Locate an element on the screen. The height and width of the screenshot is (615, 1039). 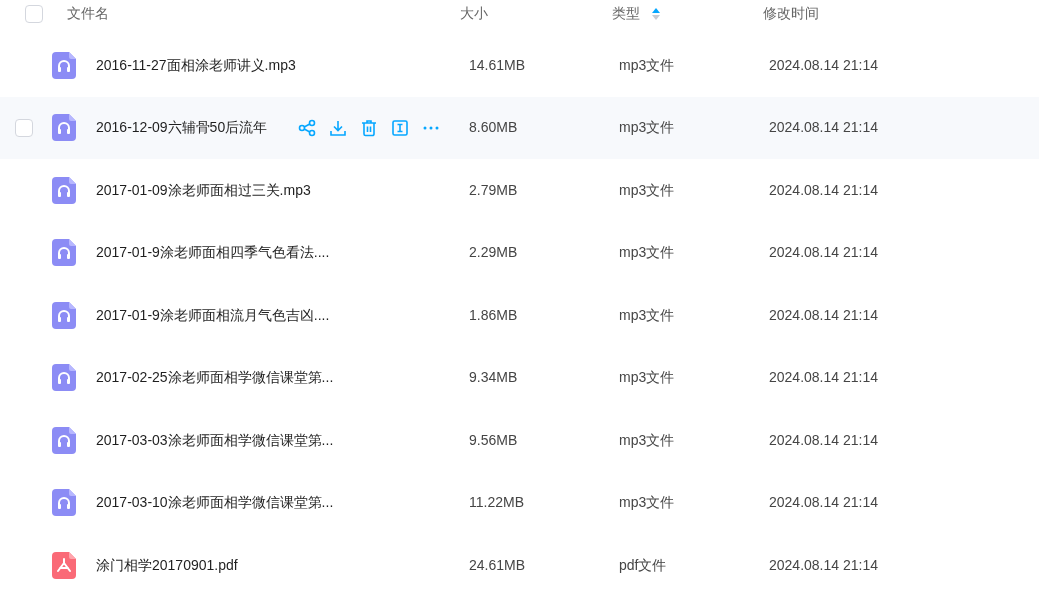
file-size: 2.29MB is located at coordinates (493, 252).